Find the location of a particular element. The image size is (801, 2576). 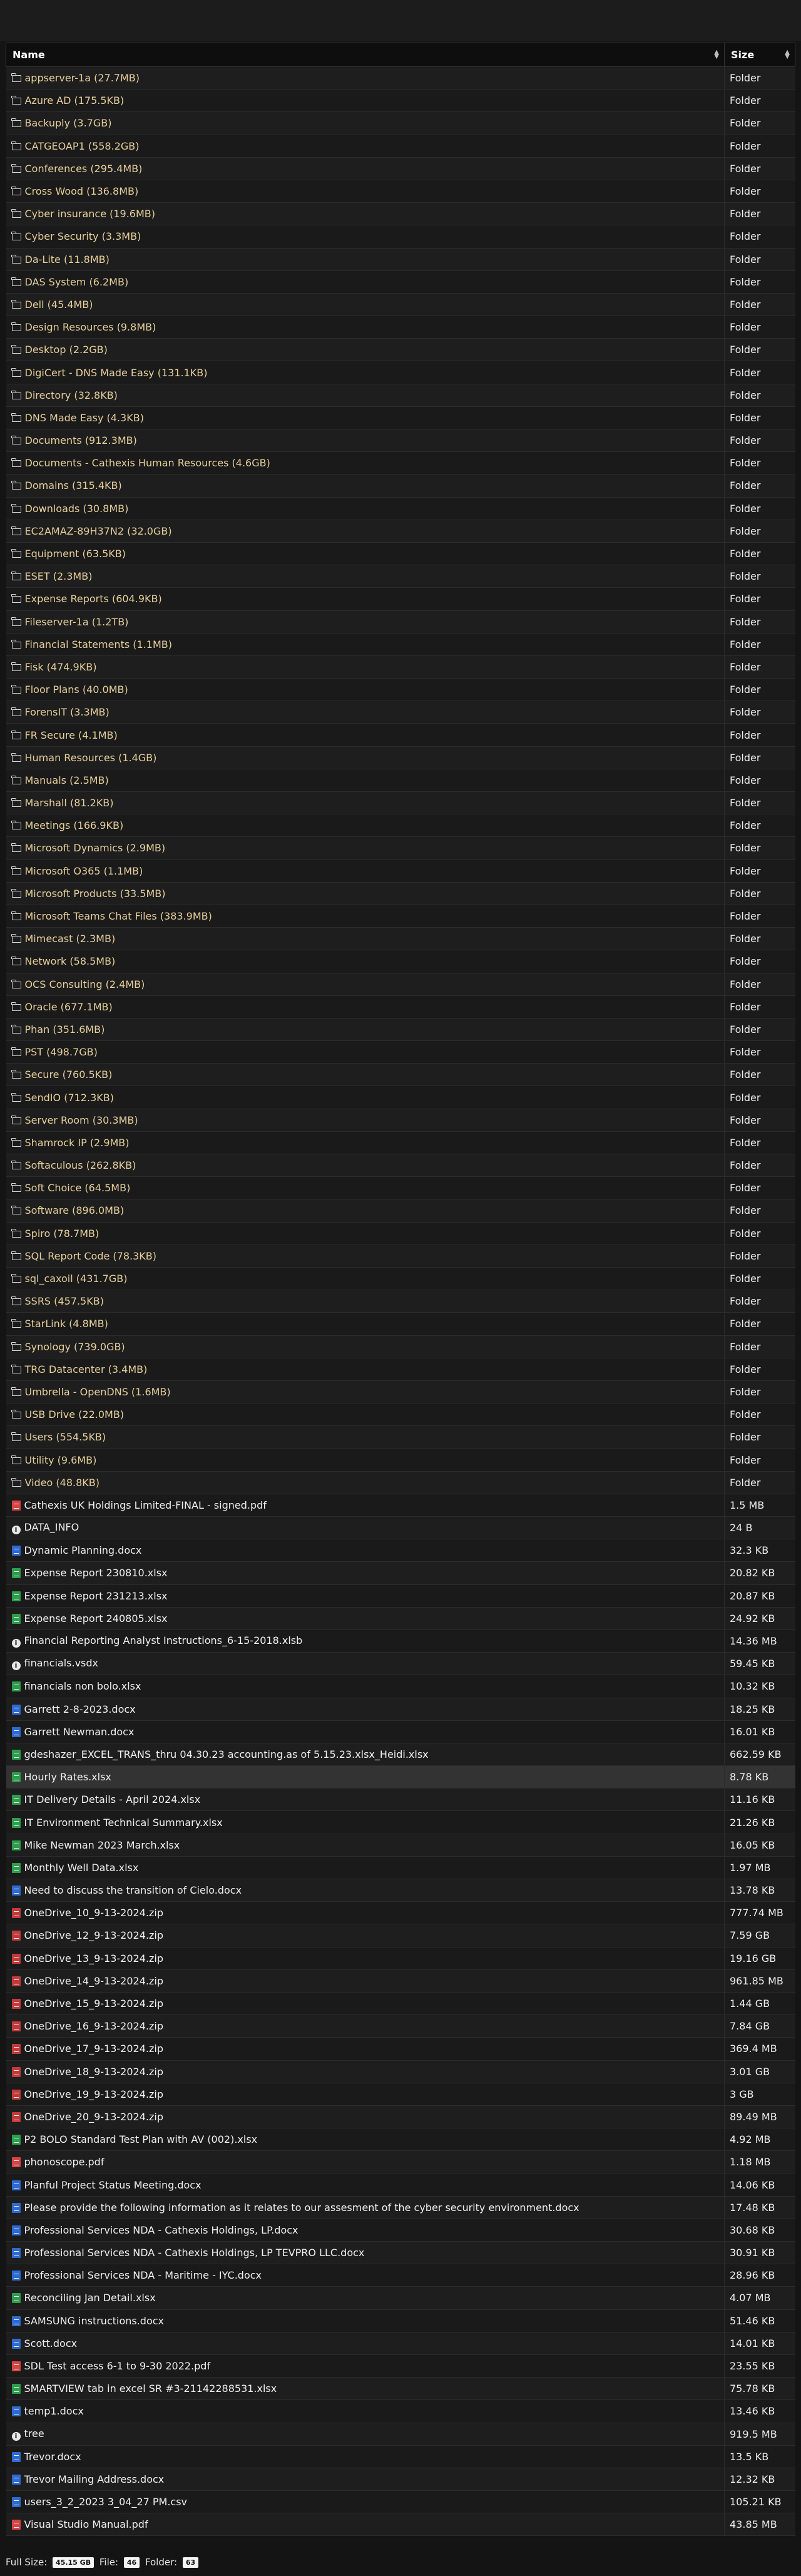

folder-row: Video (48.8KB) Folder is located at coordinates (400, 1482).